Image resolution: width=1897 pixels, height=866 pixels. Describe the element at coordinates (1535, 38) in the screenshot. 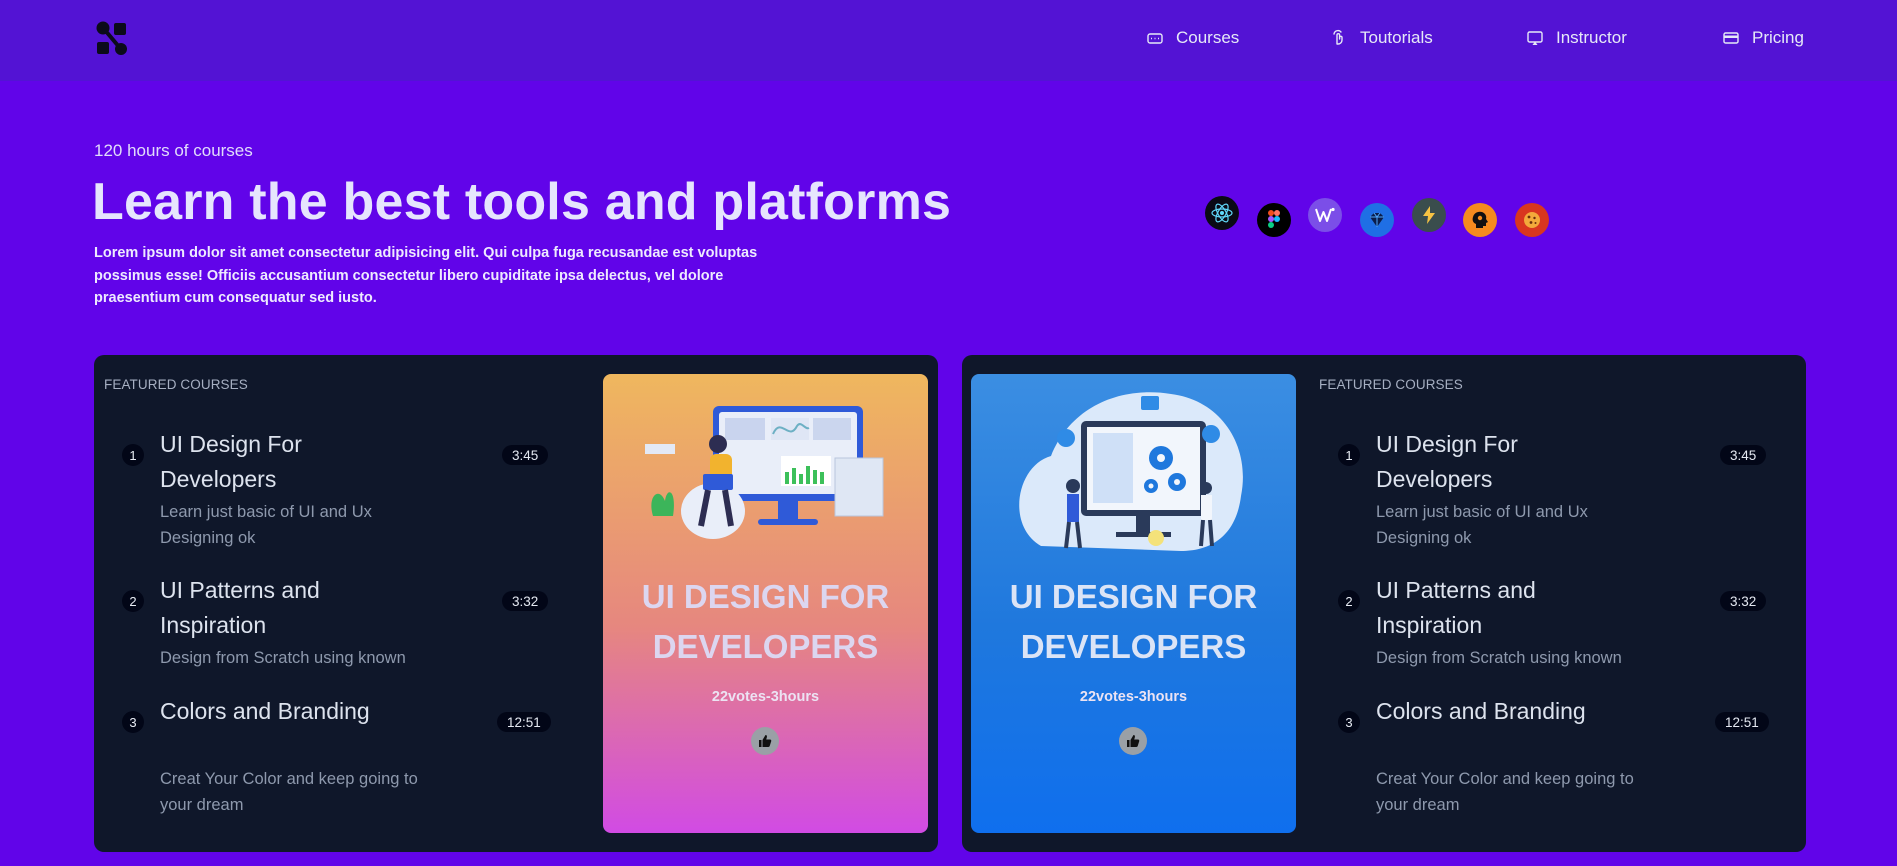

I see `monitor-icon` at that location.